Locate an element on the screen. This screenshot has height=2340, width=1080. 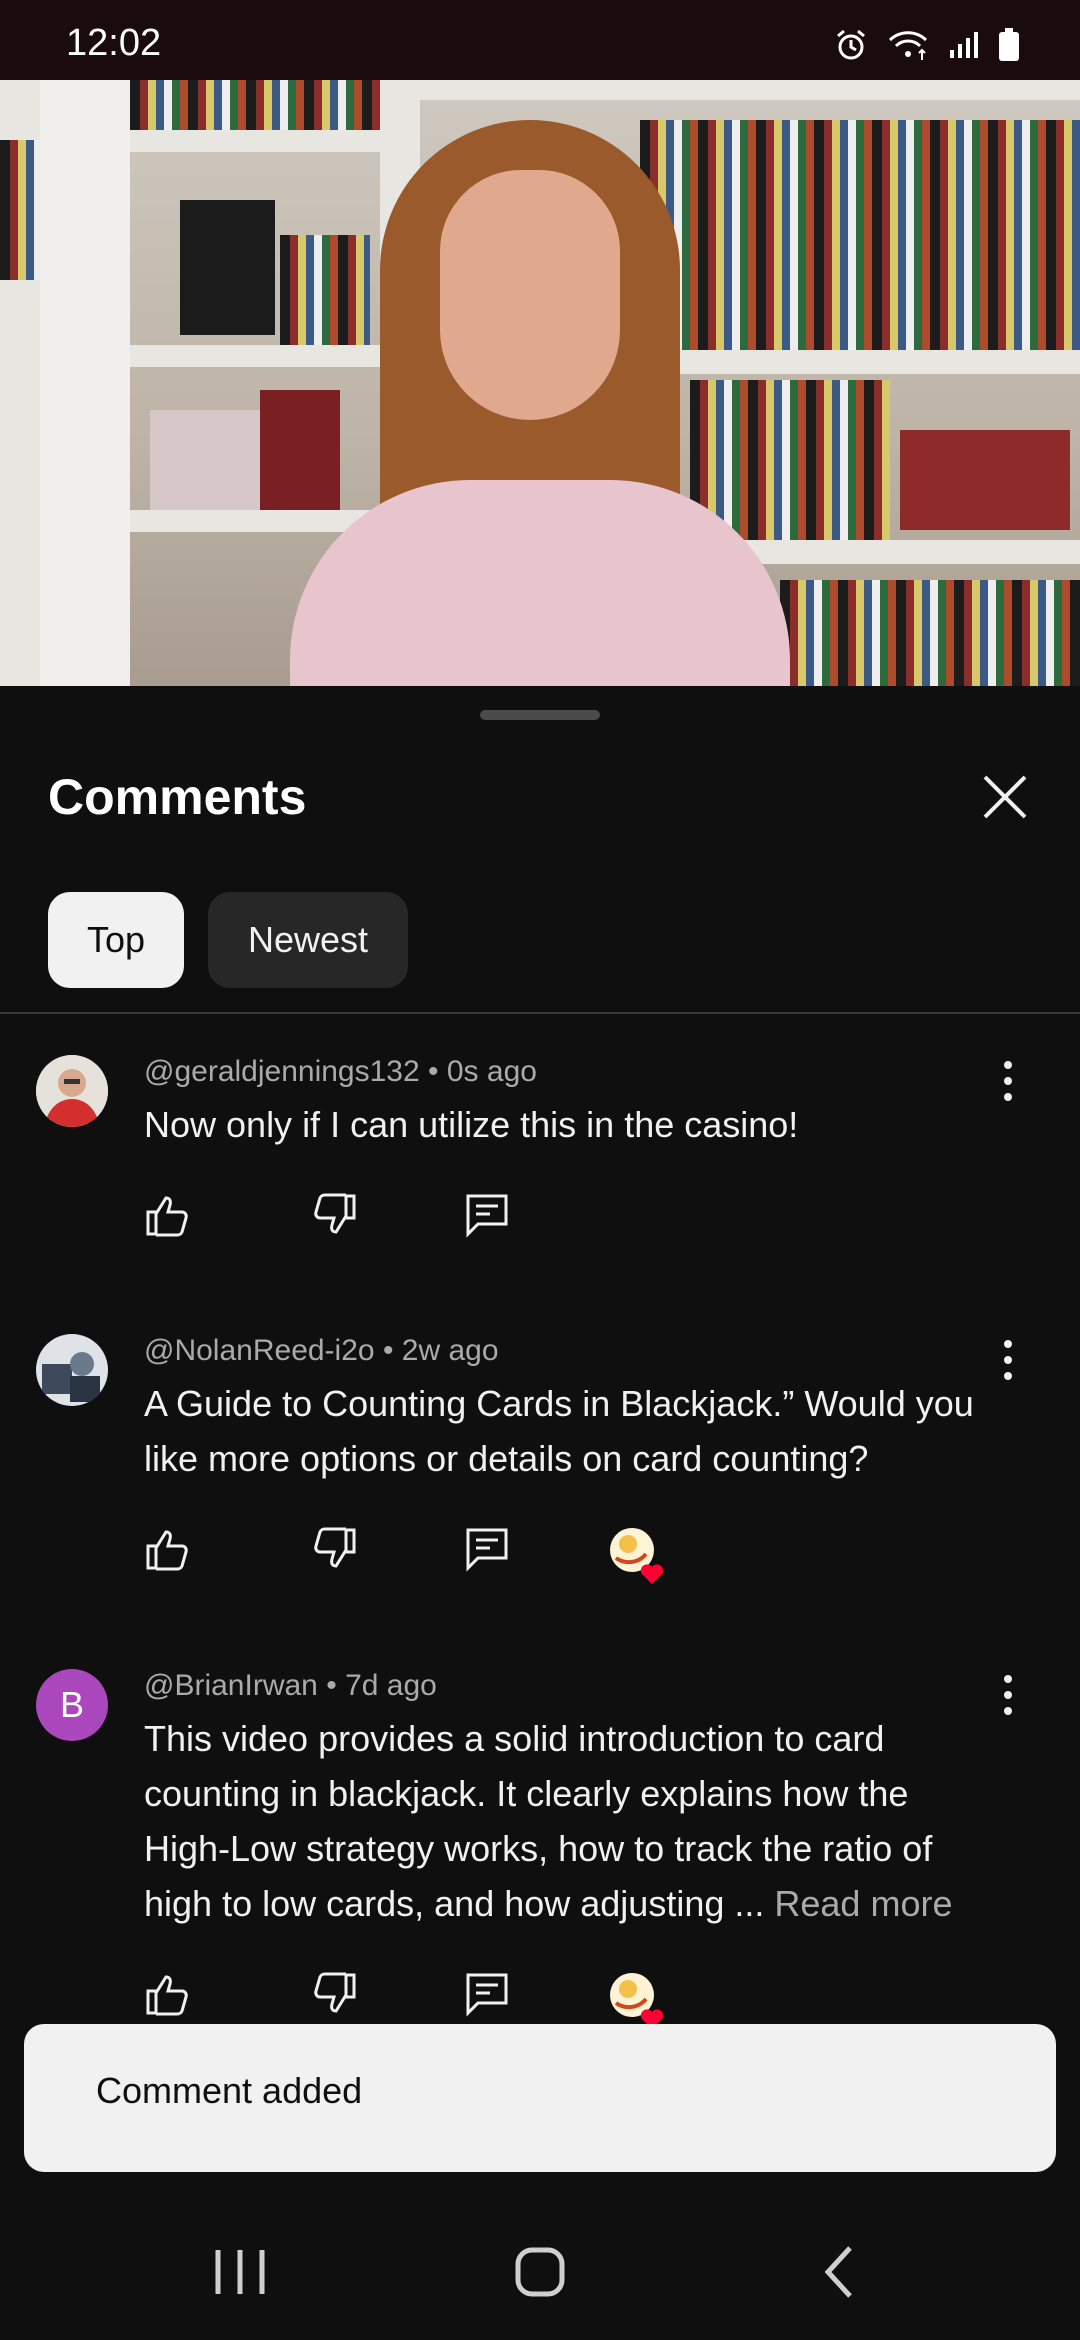
panel-title: Comments is located at coordinates (177, 797).